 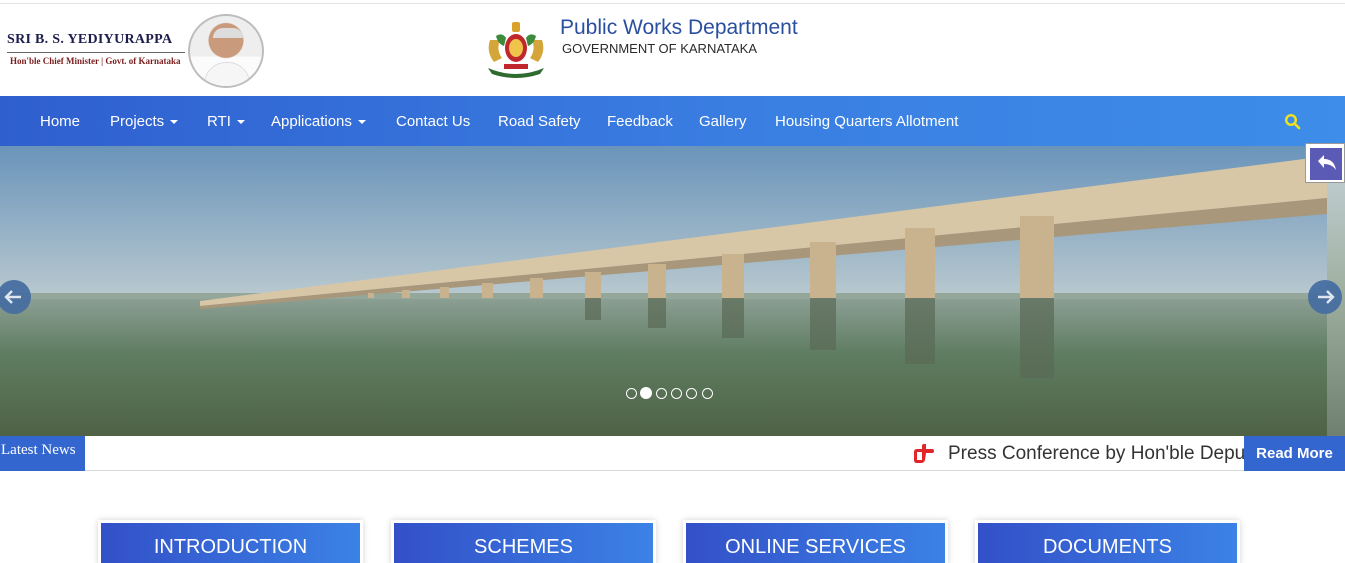 I want to click on pointing-hand-icon, so click(x=924, y=453).